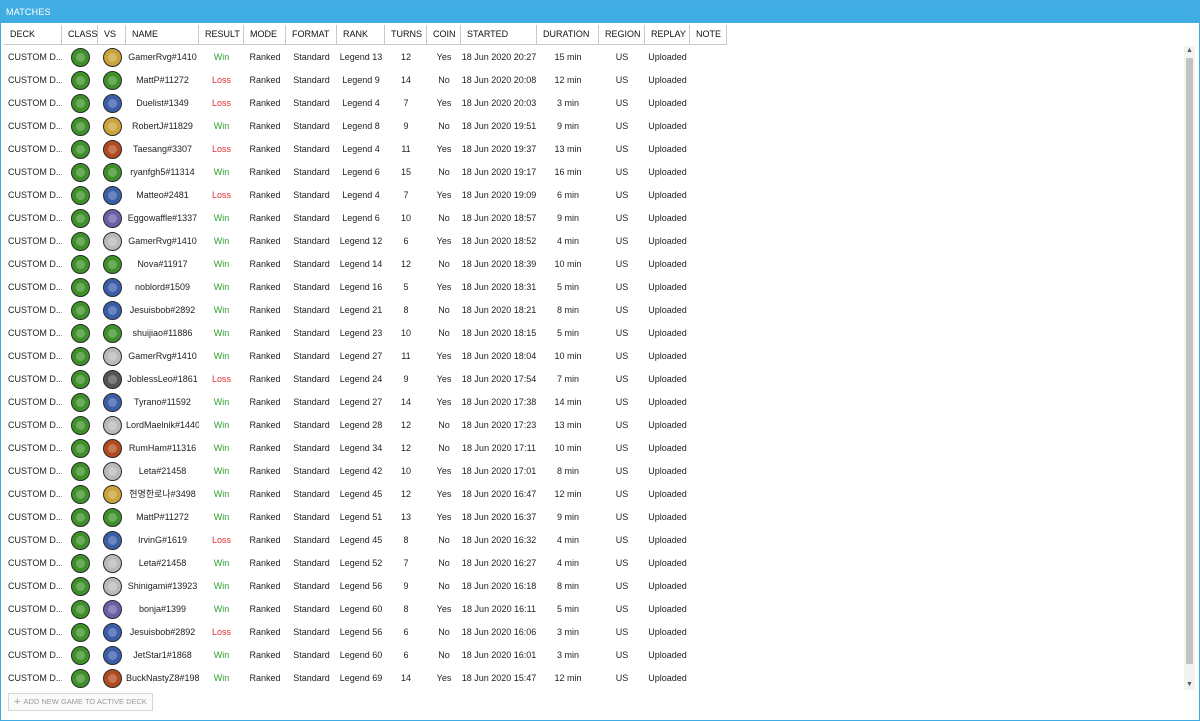 This screenshot has width=1200, height=721. What do you see at coordinates (311, 34) in the screenshot?
I see `column-header-format: FORMAT` at bounding box center [311, 34].